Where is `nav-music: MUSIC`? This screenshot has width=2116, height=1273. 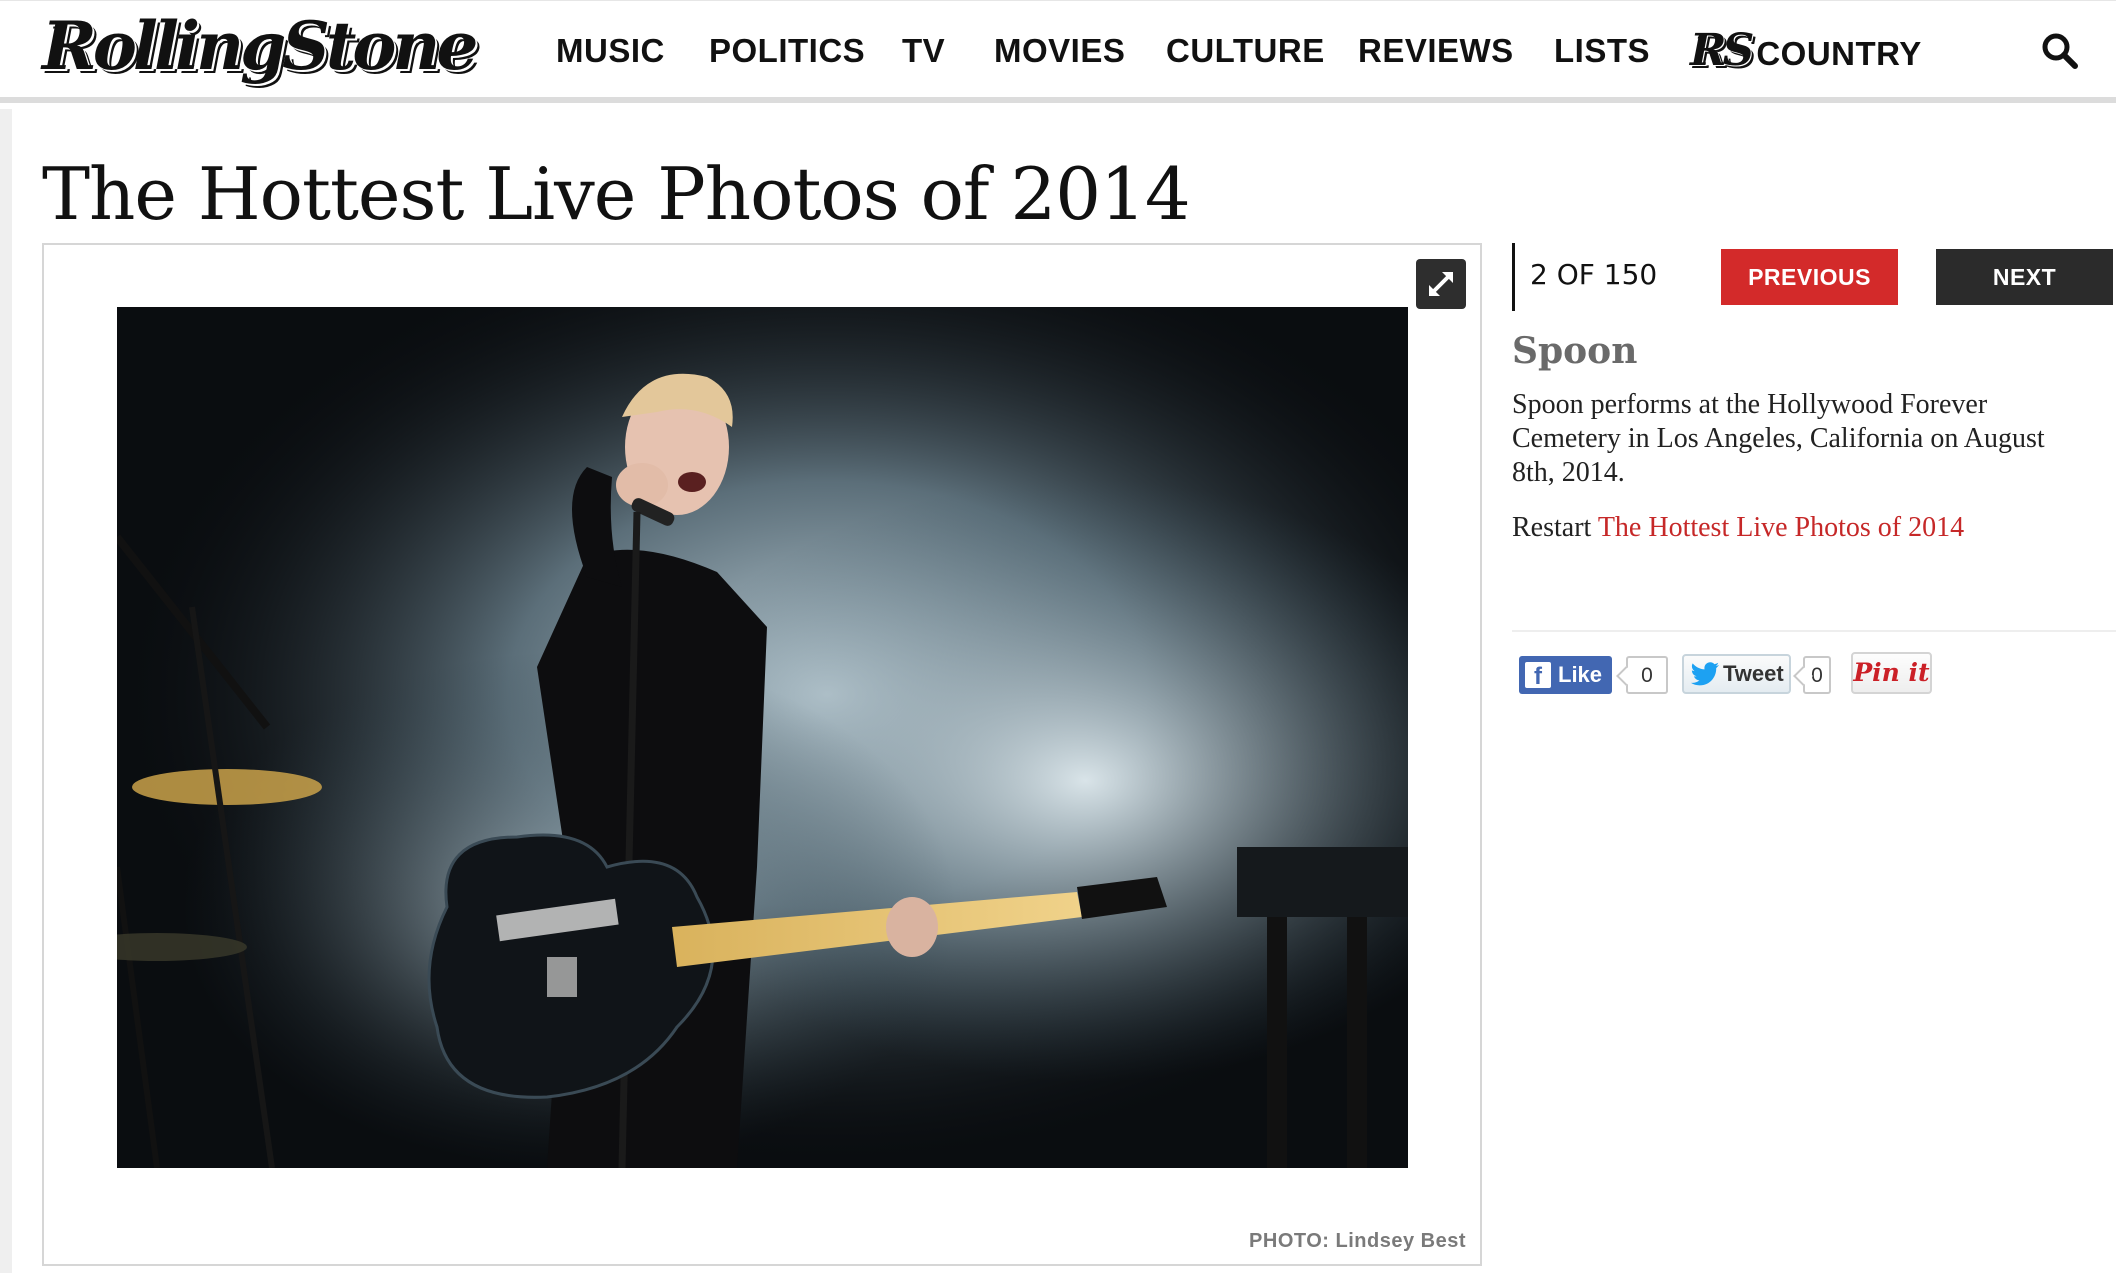
nav-music: MUSIC is located at coordinates (610, 51).